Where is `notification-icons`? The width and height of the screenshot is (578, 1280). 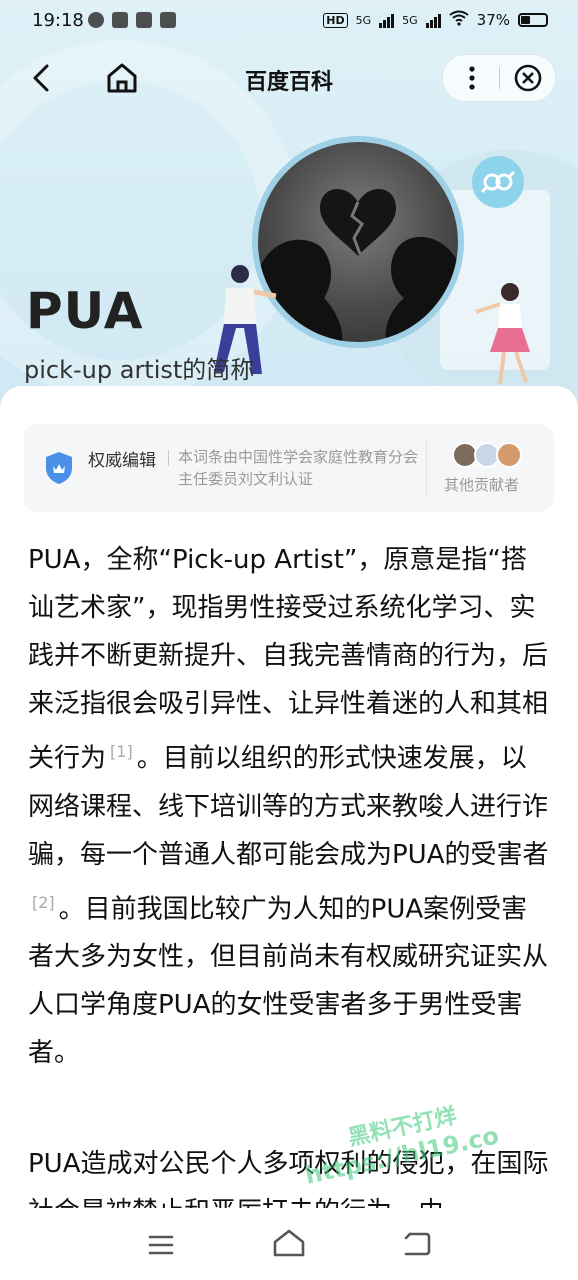
notification-icons is located at coordinates (132, 20).